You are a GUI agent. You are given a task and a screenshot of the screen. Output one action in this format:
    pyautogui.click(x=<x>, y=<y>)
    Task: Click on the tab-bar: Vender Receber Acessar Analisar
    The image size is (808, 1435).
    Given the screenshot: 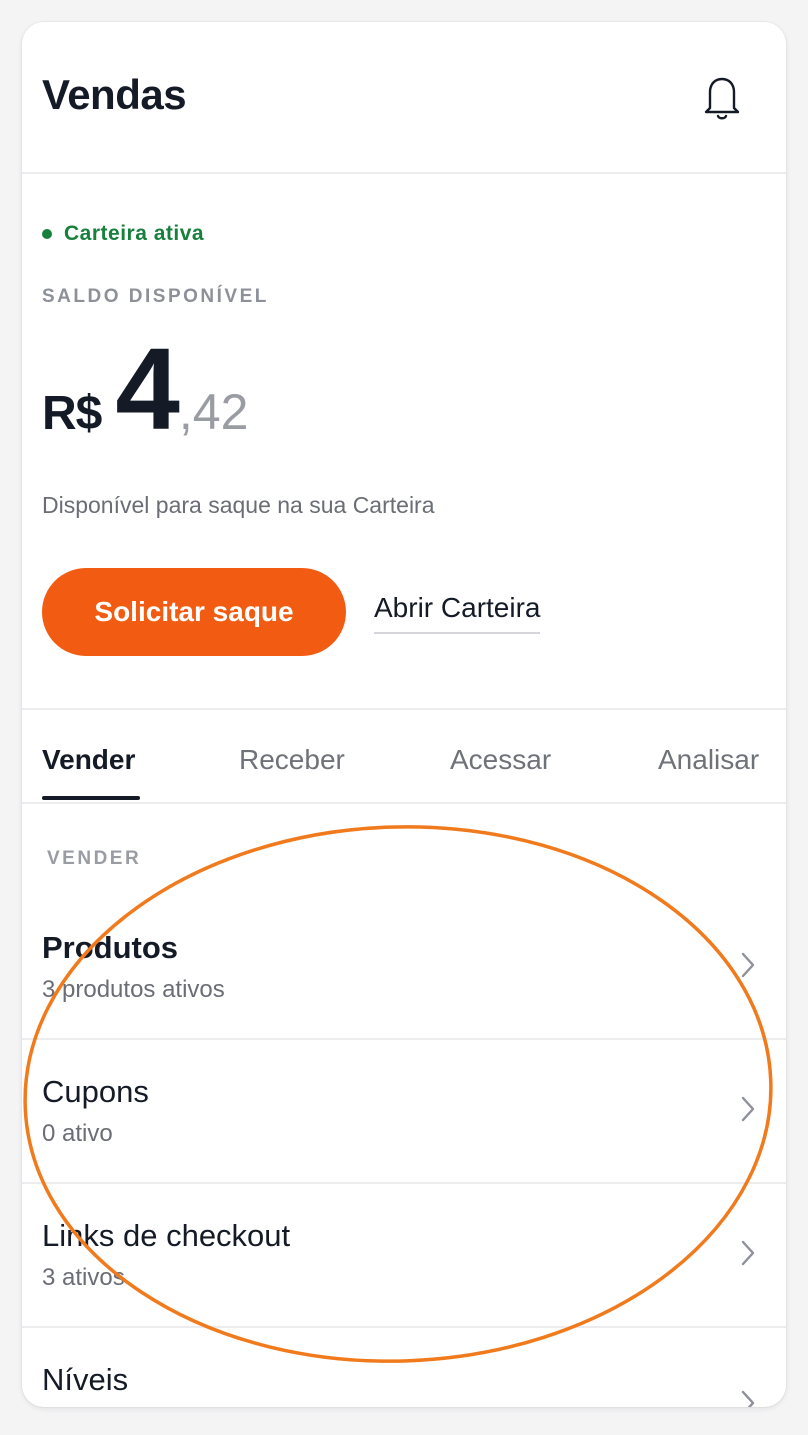 What is the action you would take?
    pyautogui.click(x=404, y=756)
    